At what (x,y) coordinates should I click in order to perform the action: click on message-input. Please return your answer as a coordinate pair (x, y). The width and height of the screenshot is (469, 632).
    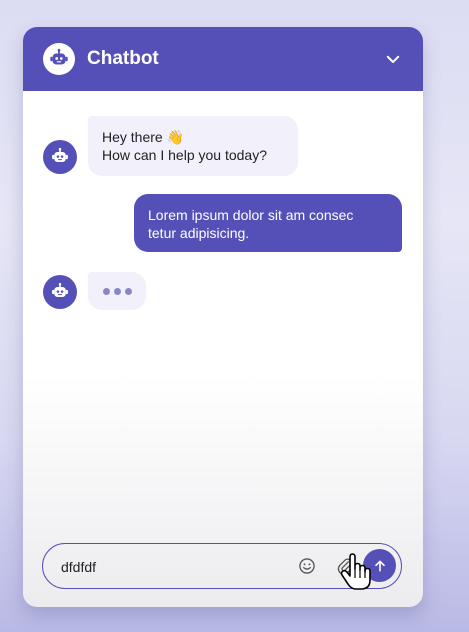
    Looking at the image, I should click on (176, 567).